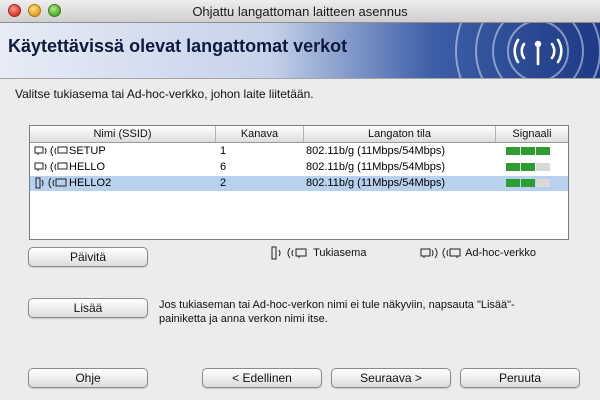  What do you see at coordinates (124, 183) in the screenshot?
I see `ssid-cell: HELLO2` at bounding box center [124, 183].